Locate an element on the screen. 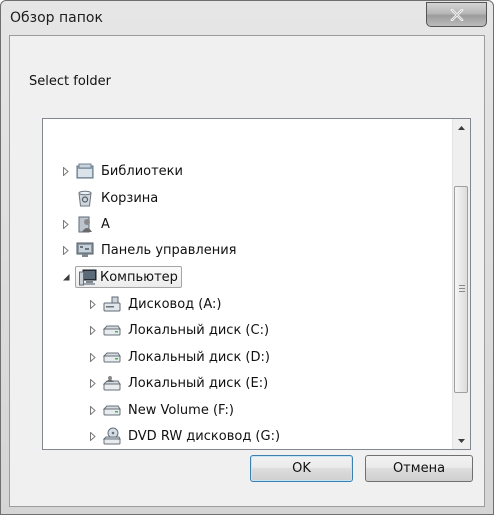 This screenshot has height=515, width=494. tree-item-label: Дисковод (A:) is located at coordinates (175, 304).